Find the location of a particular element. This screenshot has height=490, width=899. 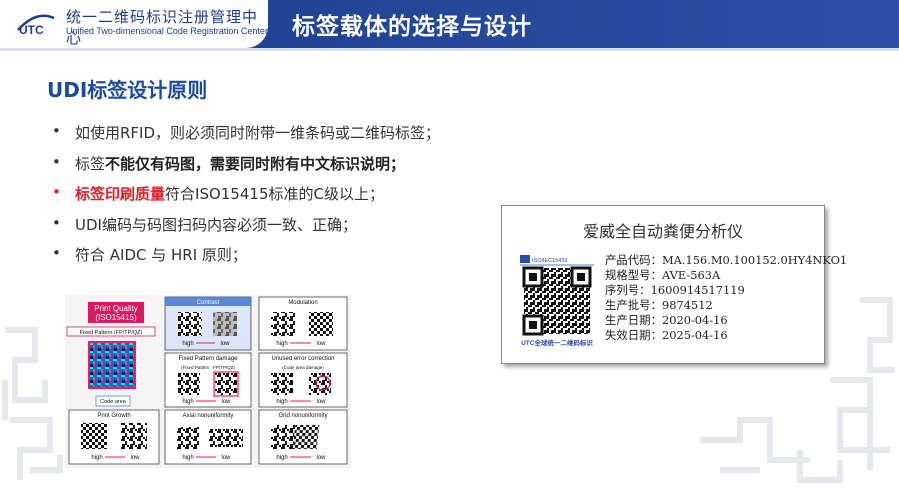

print-quality-label: Print Quality is located at coordinates (116, 308).